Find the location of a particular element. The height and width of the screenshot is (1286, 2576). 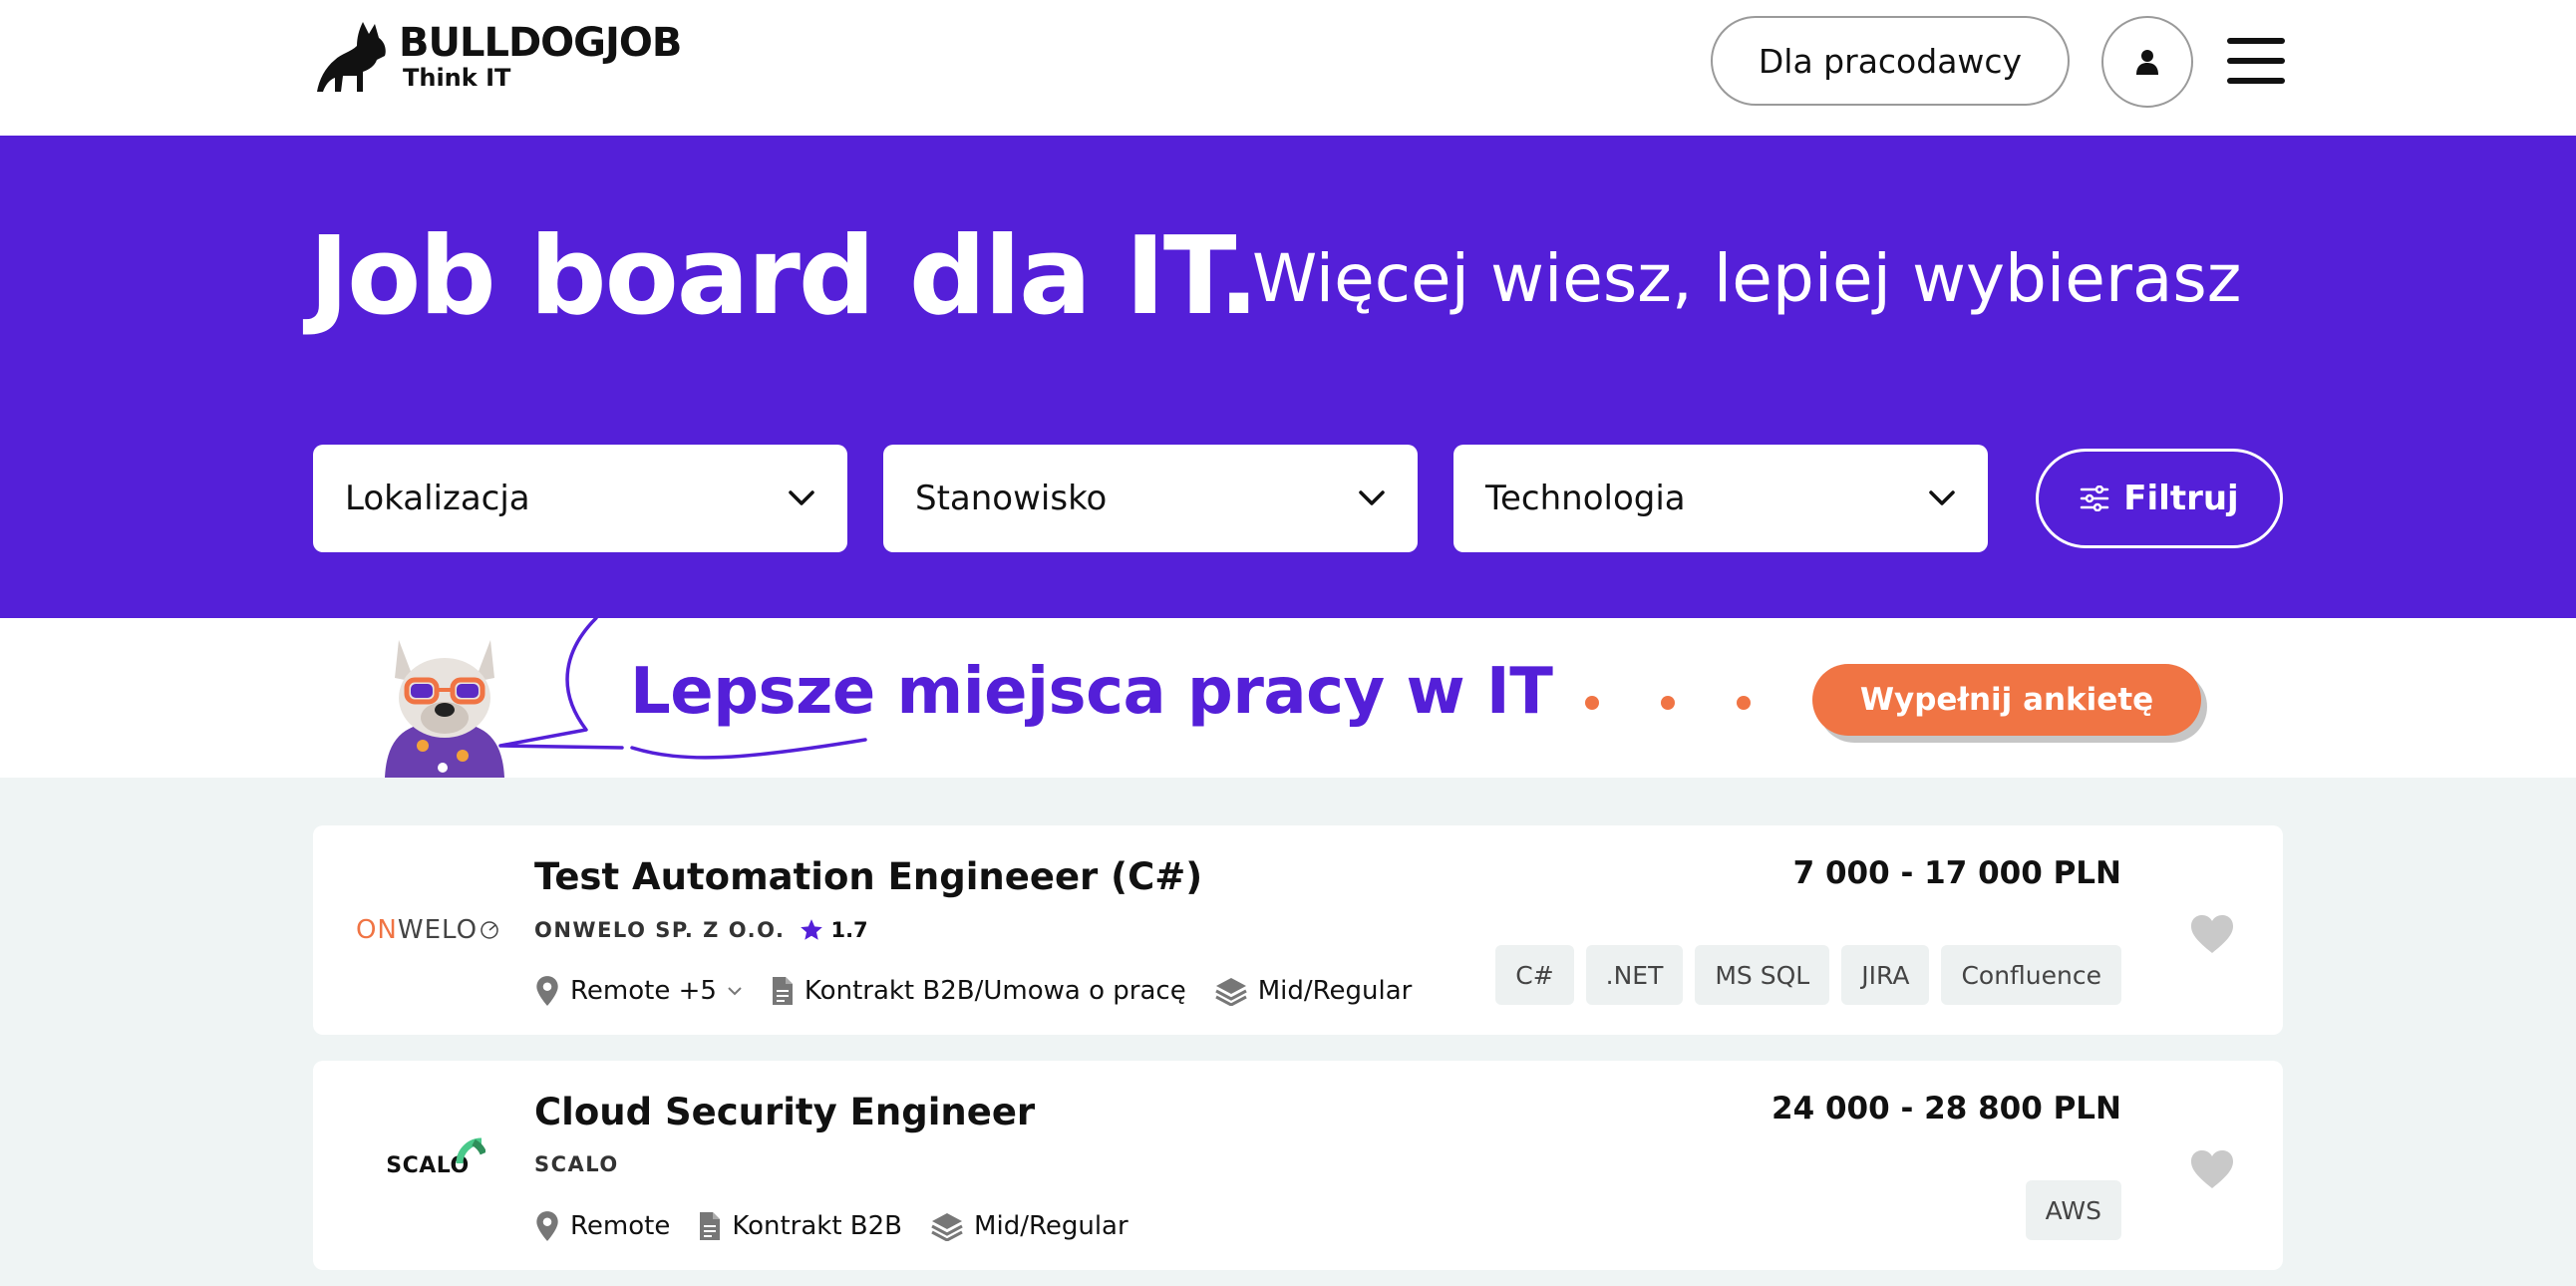

logo-arc-icon is located at coordinates (470, 1150).